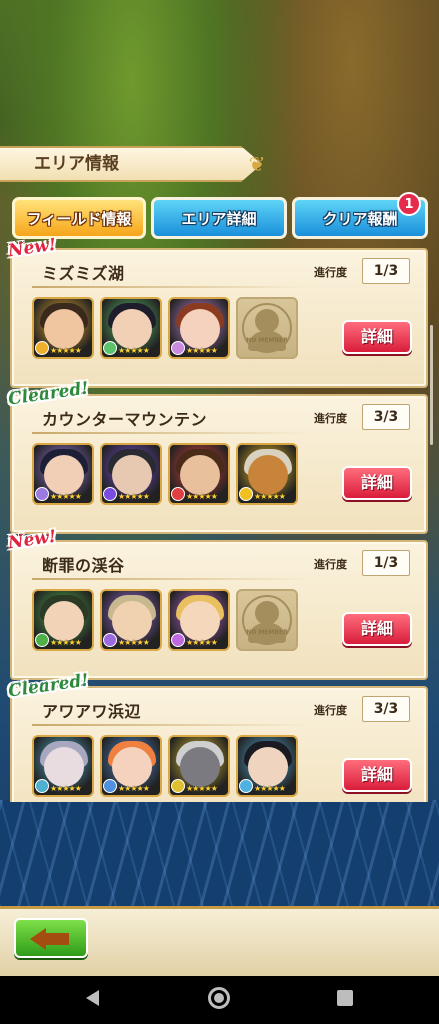 Image resolution: width=439 pixels, height=1024 pixels. What do you see at coordinates (257, 164) in the screenshot?
I see `ornament-icon: ❦` at bounding box center [257, 164].